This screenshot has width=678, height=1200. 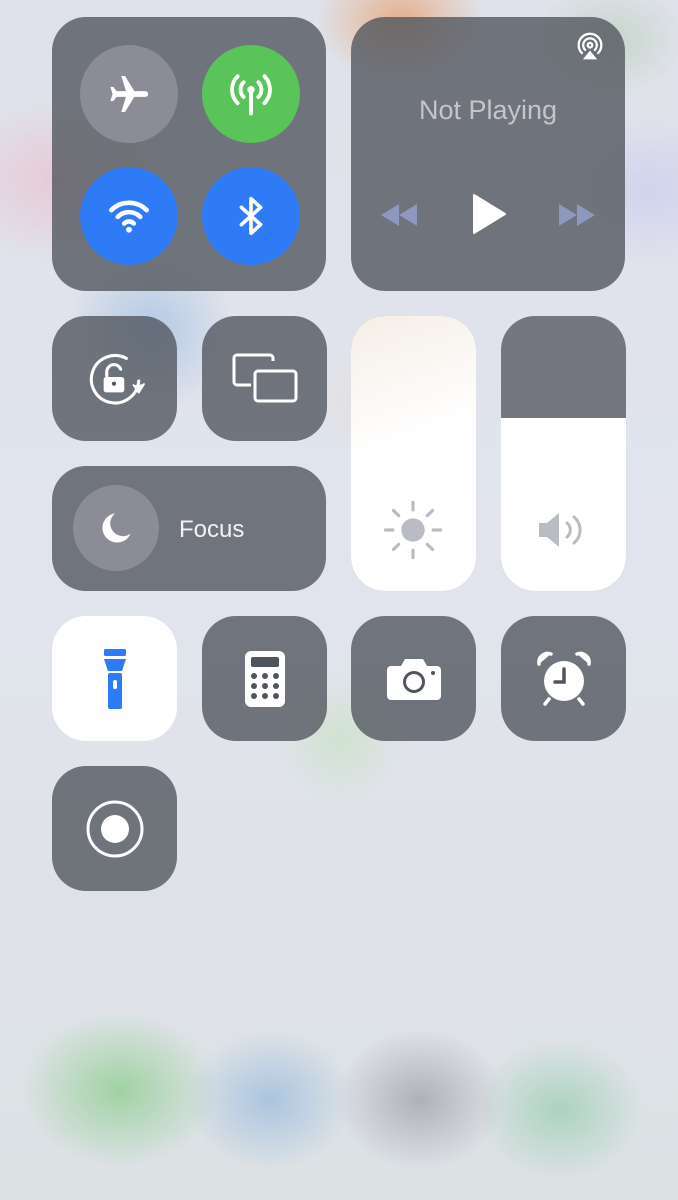 I want to click on camera-icon, so click(x=413, y=679).